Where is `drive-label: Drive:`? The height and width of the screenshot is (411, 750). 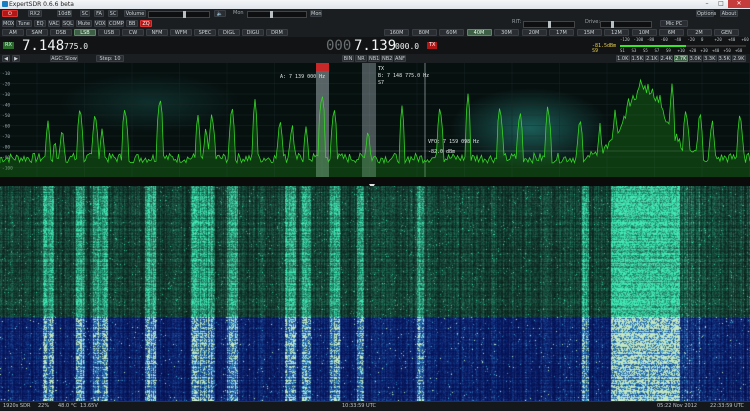 drive-label: Drive: is located at coordinates (593, 22).